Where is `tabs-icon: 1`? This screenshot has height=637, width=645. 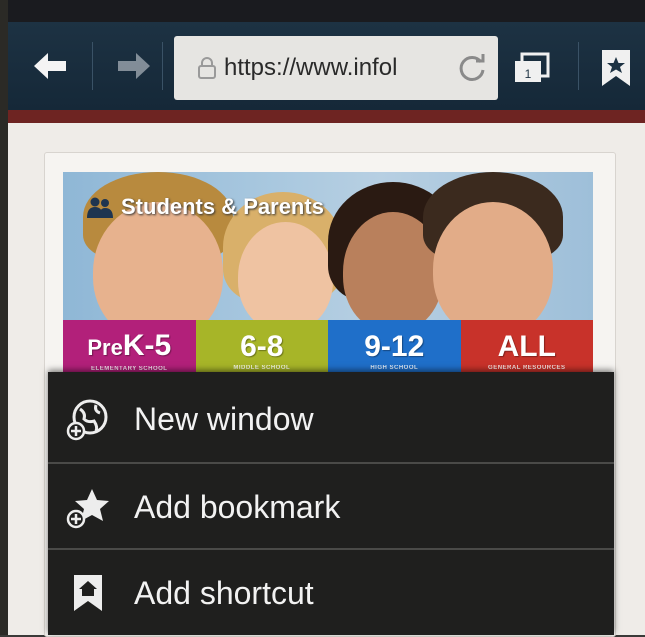
tabs-icon: 1 is located at coordinates (532, 68).